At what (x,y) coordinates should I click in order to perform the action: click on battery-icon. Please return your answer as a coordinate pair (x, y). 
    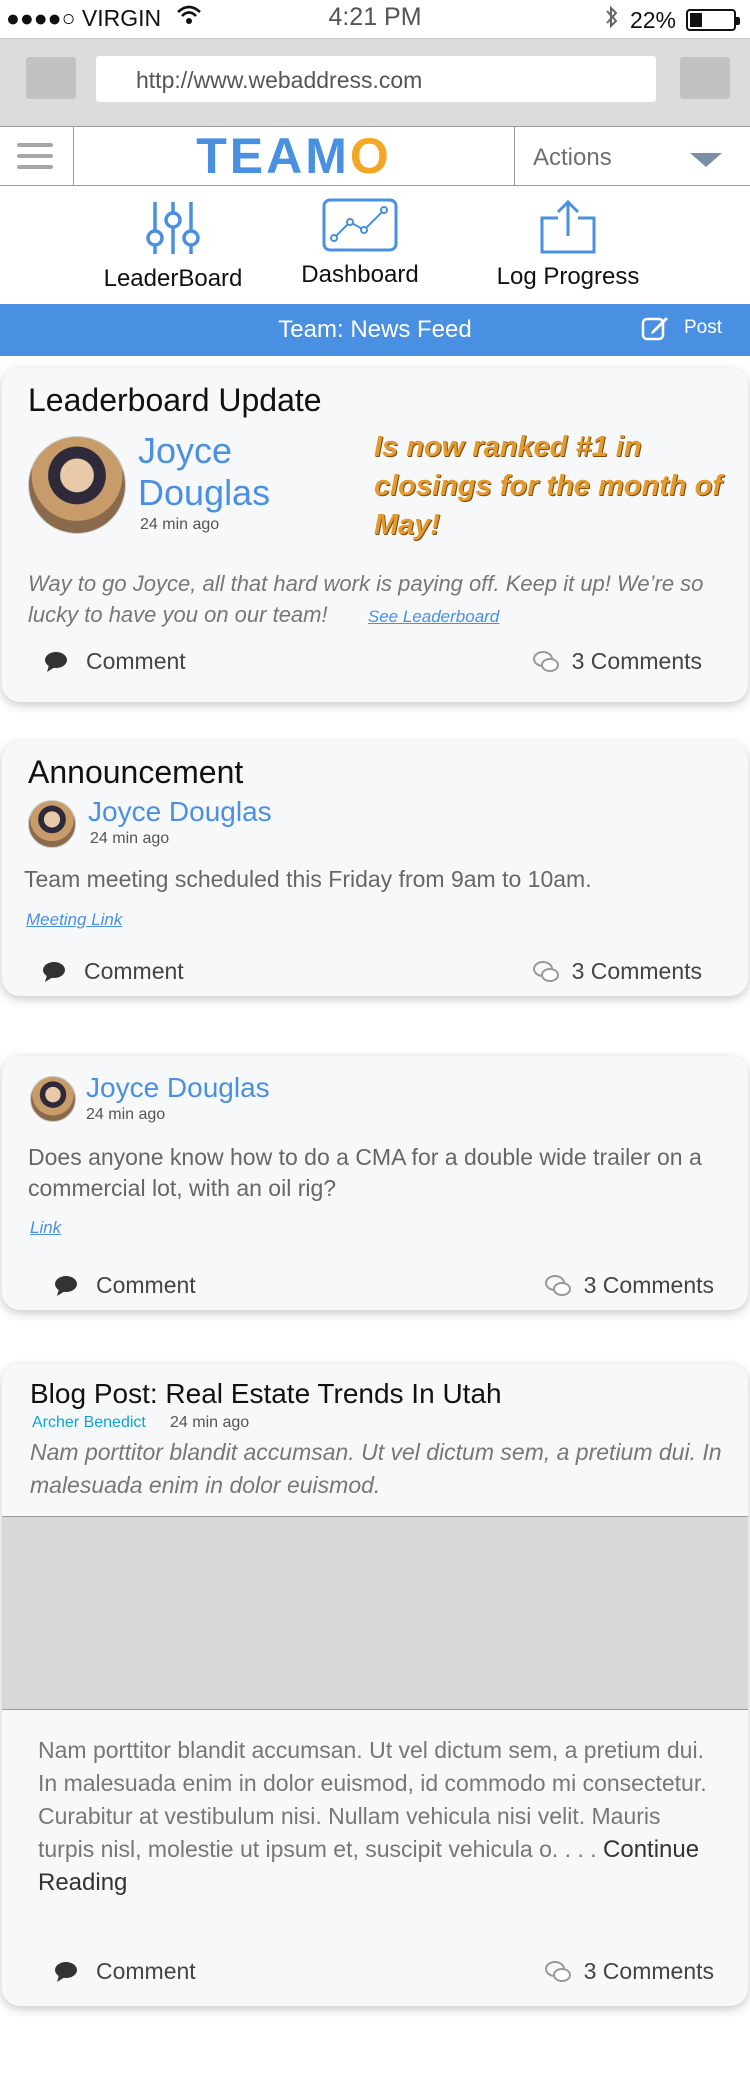
    Looking at the image, I should click on (713, 20).